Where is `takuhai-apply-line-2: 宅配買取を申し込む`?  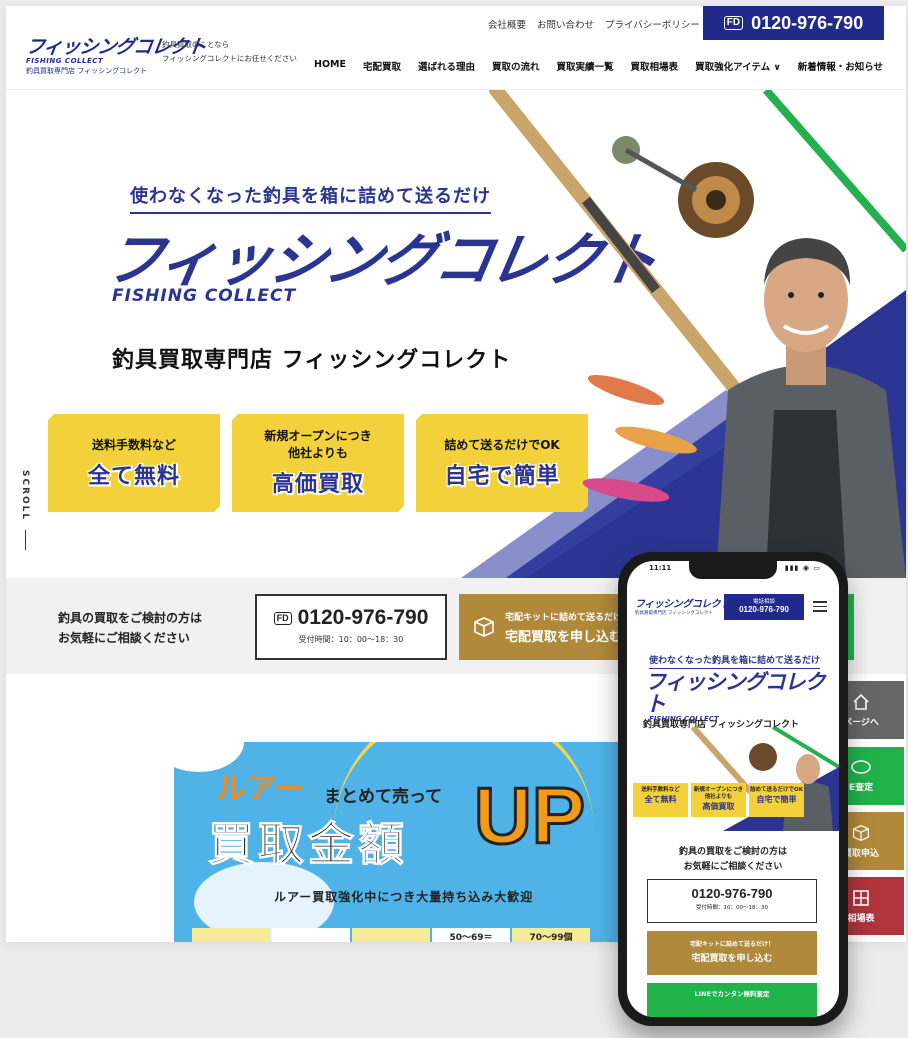
takuhai-apply-line-2: 宅配買取を申し込む is located at coordinates (564, 637).